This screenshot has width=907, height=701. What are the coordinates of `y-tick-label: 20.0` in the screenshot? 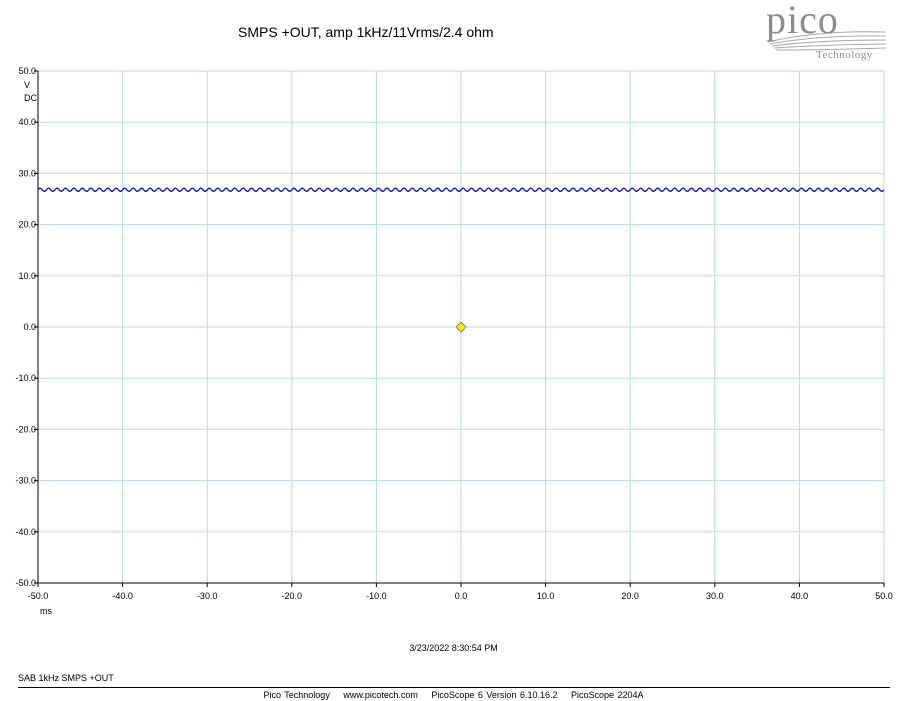 It's located at (27, 225).